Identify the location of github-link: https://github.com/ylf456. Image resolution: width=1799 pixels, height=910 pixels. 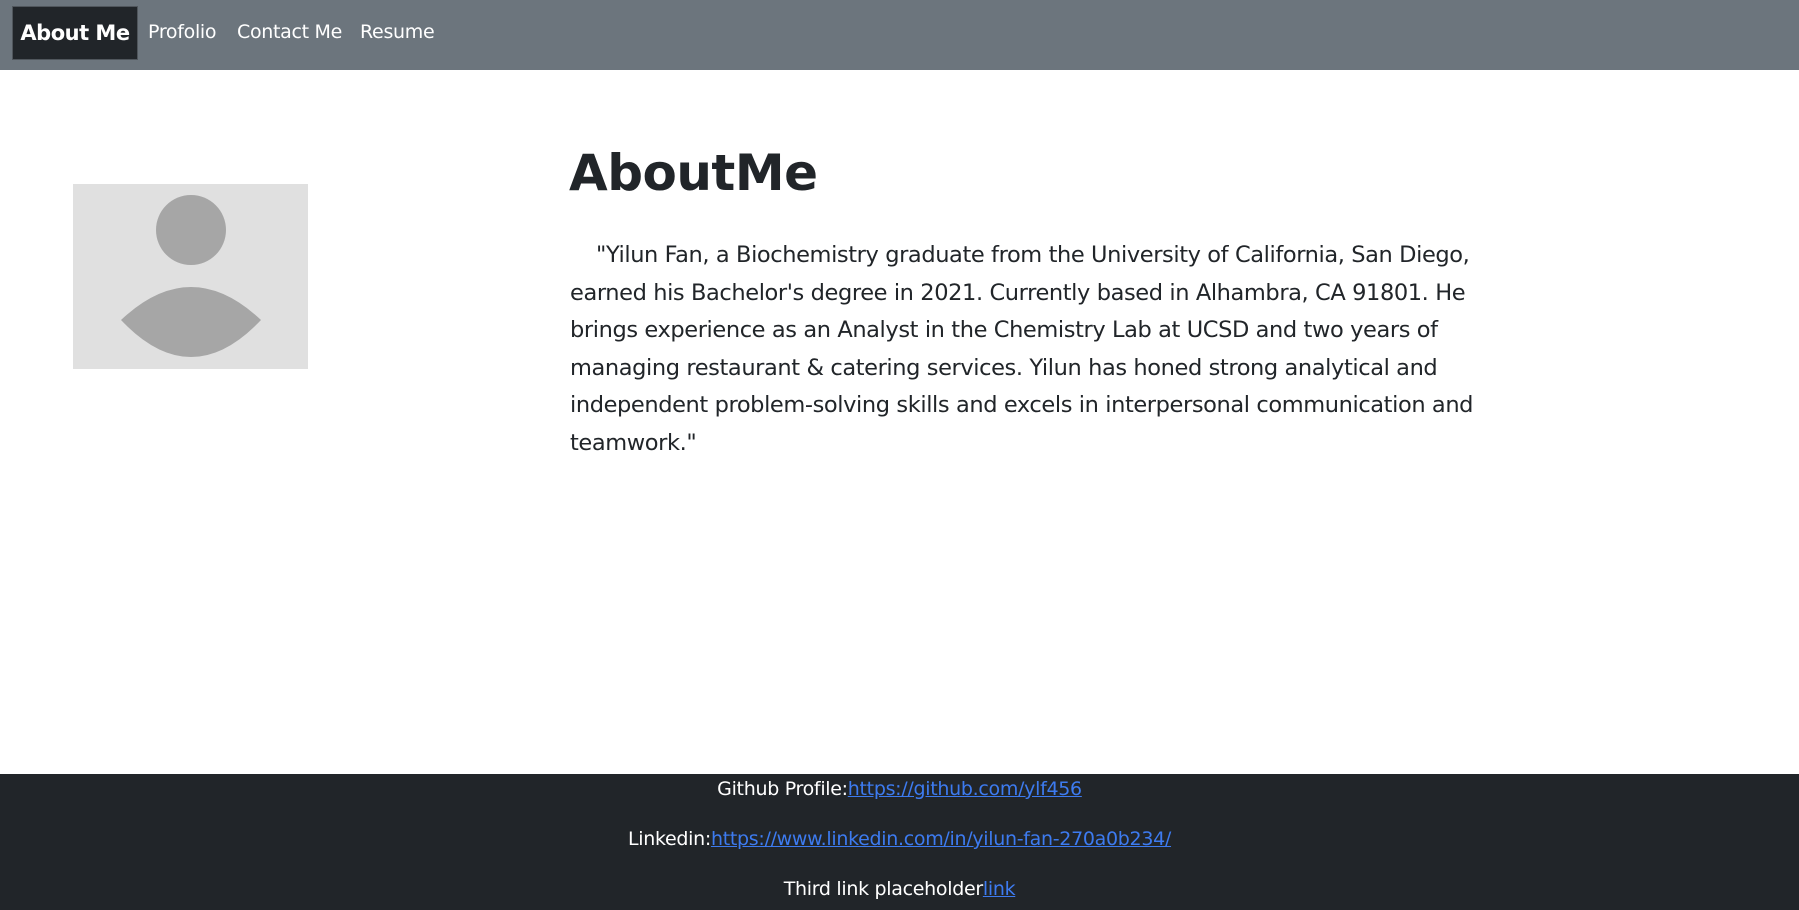
(965, 789).